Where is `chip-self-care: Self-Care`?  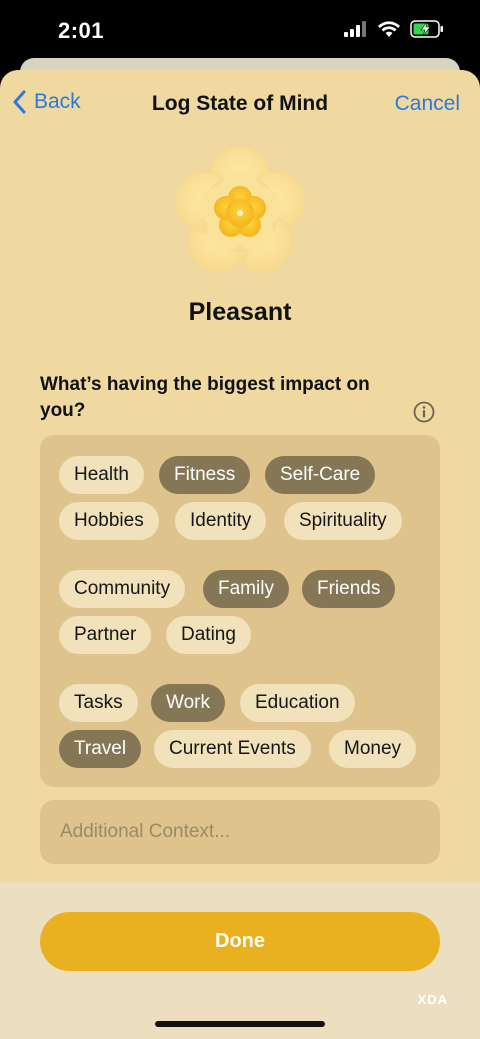
chip-self-care: Self-Care is located at coordinates (320, 475).